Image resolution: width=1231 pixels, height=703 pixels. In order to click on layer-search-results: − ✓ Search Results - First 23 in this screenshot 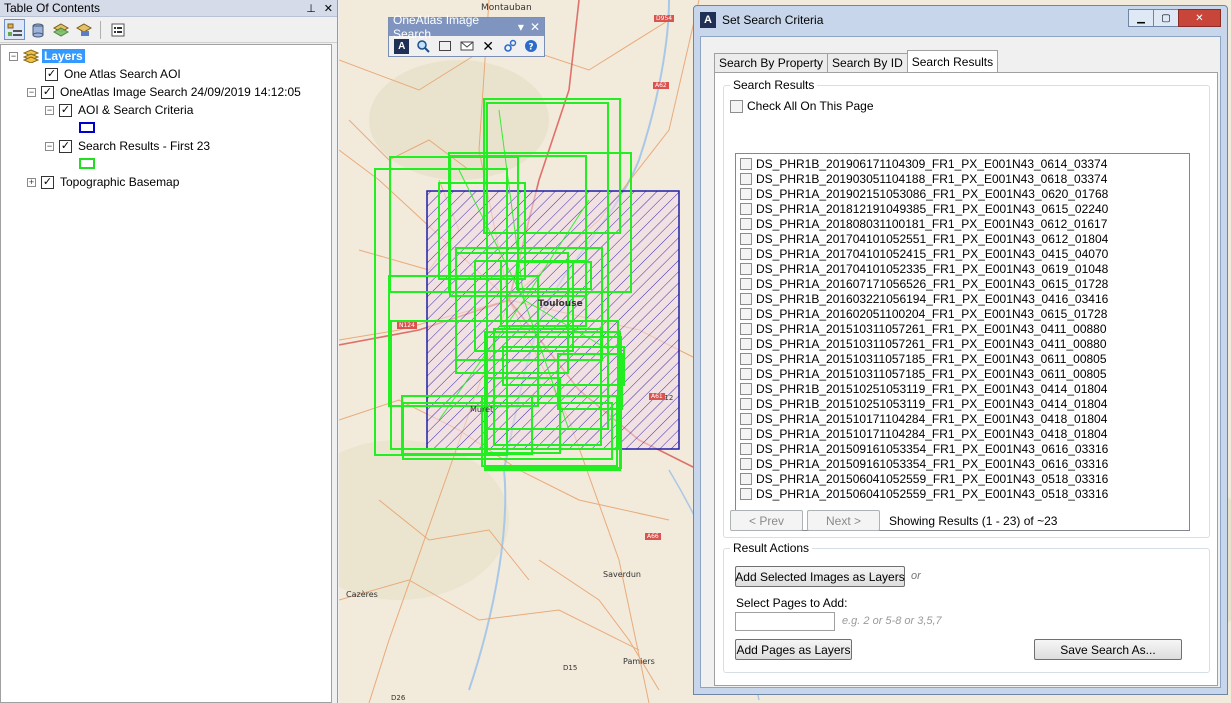, I will do `click(127, 146)`.